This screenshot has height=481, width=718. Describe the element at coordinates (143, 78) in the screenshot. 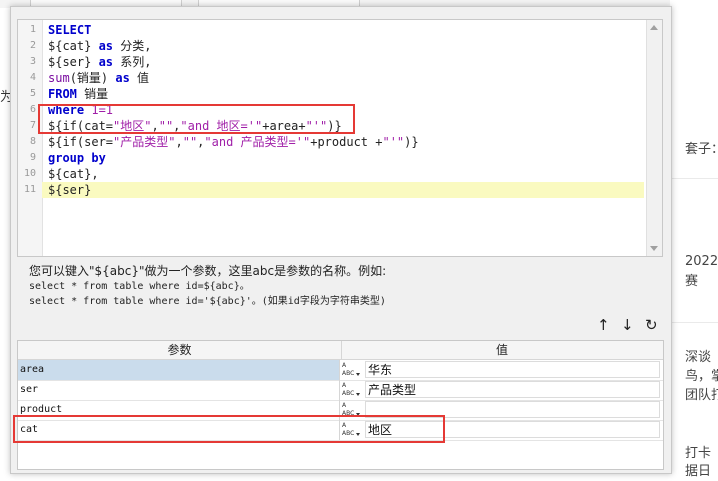

I see `code-token: 值` at that location.